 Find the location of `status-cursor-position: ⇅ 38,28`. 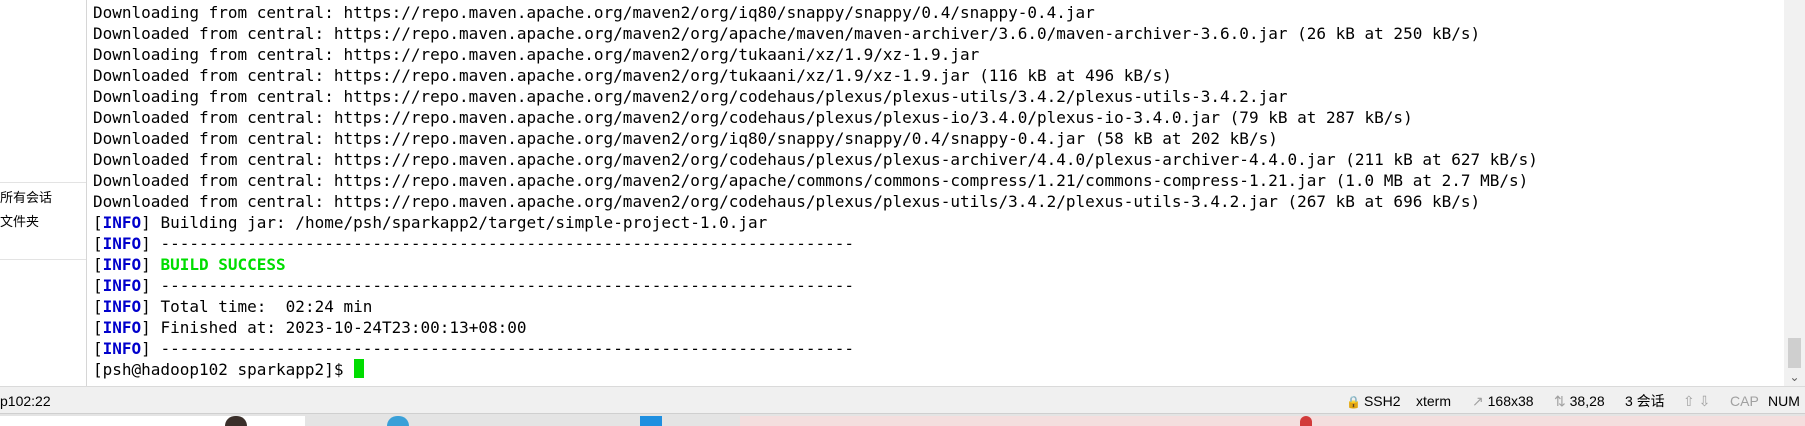

status-cursor-position: ⇅ 38,28 is located at coordinates (1579, 401).